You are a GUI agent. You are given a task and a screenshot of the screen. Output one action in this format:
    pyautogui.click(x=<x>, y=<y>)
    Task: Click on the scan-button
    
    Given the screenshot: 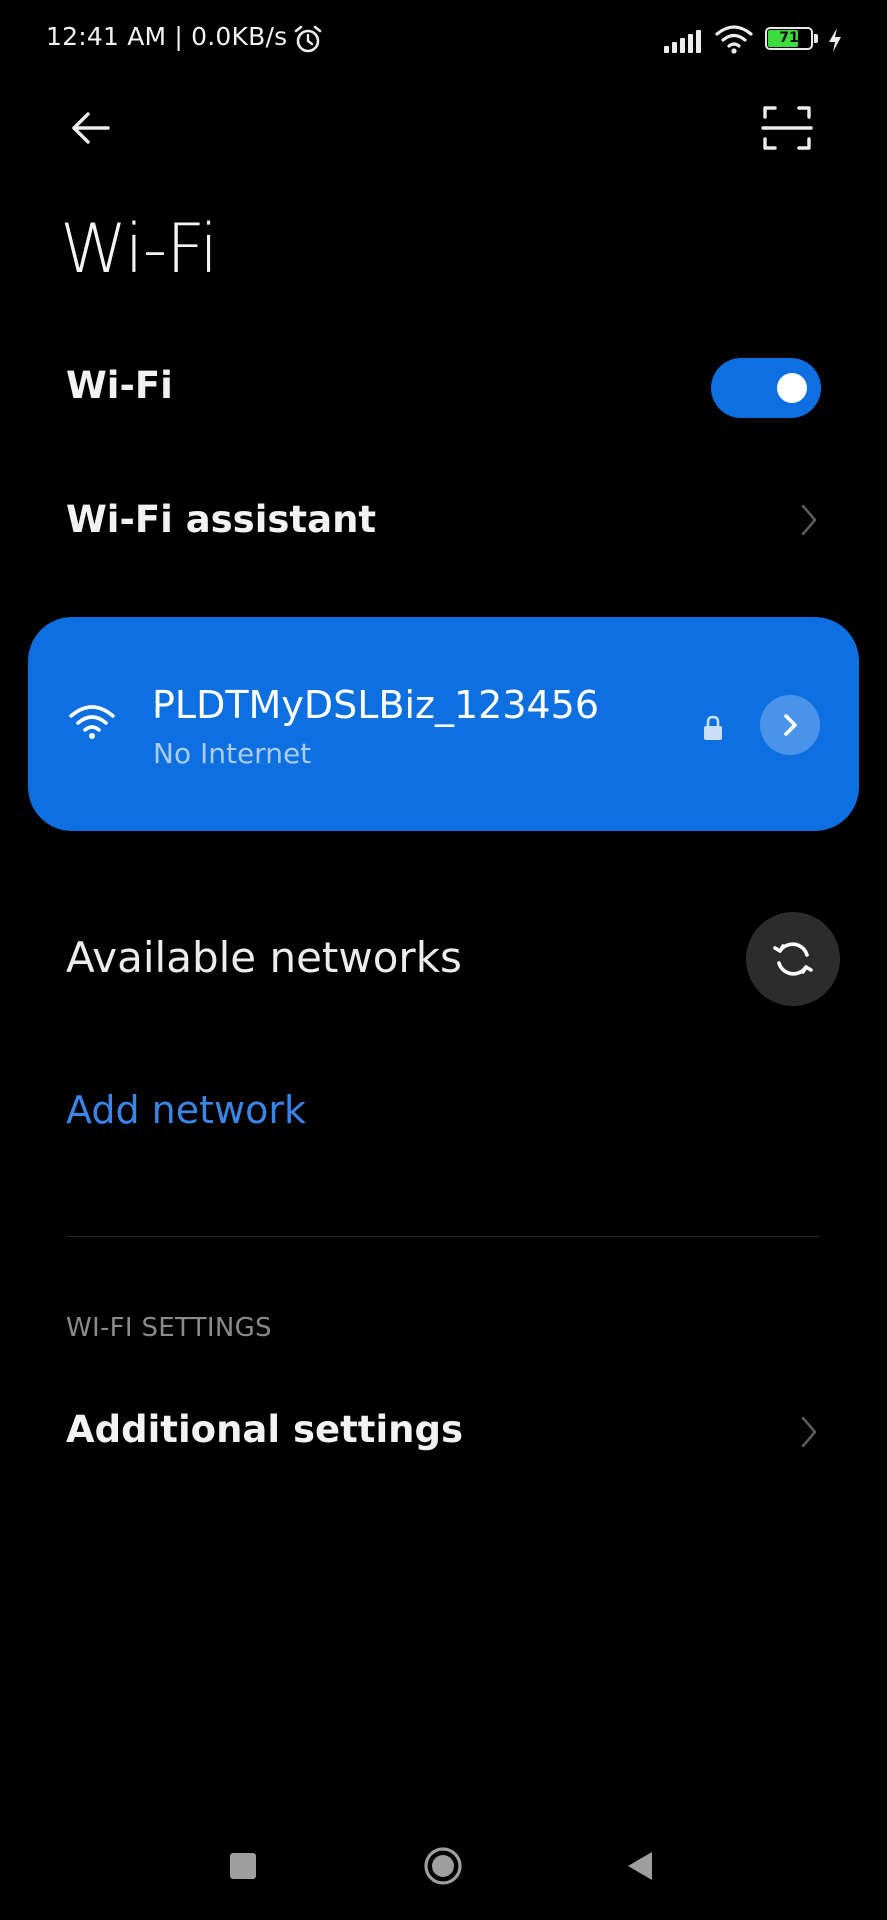 What is the action you would take?
    pyautogui.click(x=787, y=128)
    